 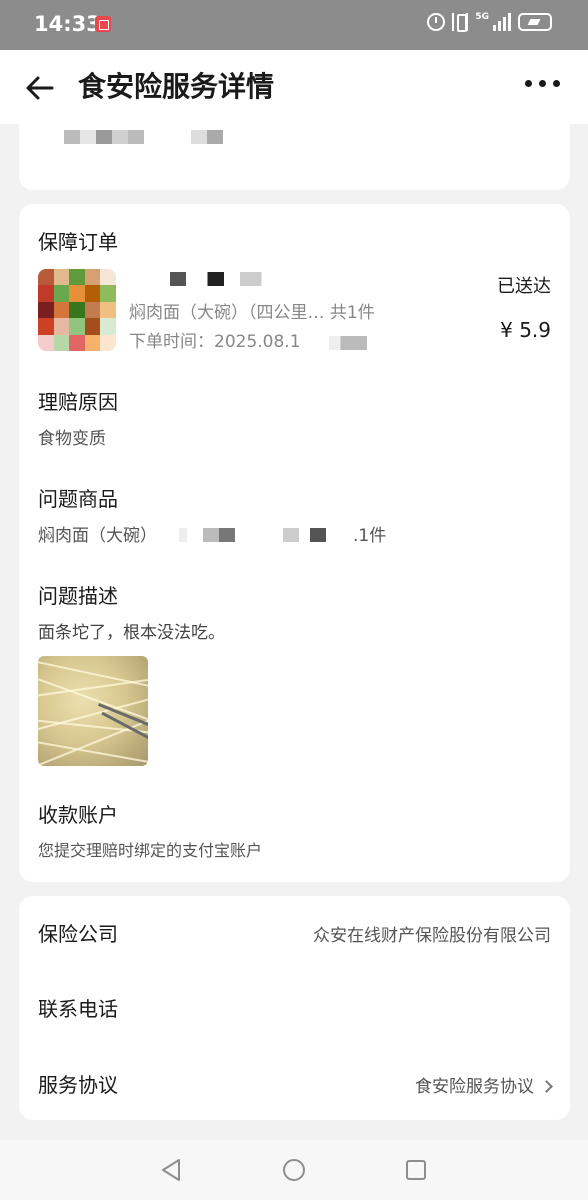 What do you see at coordinates (215, 342) in the screenshot?
I see `order-time: 下单时间：2025.08.1` at bounding box center [215, 342].